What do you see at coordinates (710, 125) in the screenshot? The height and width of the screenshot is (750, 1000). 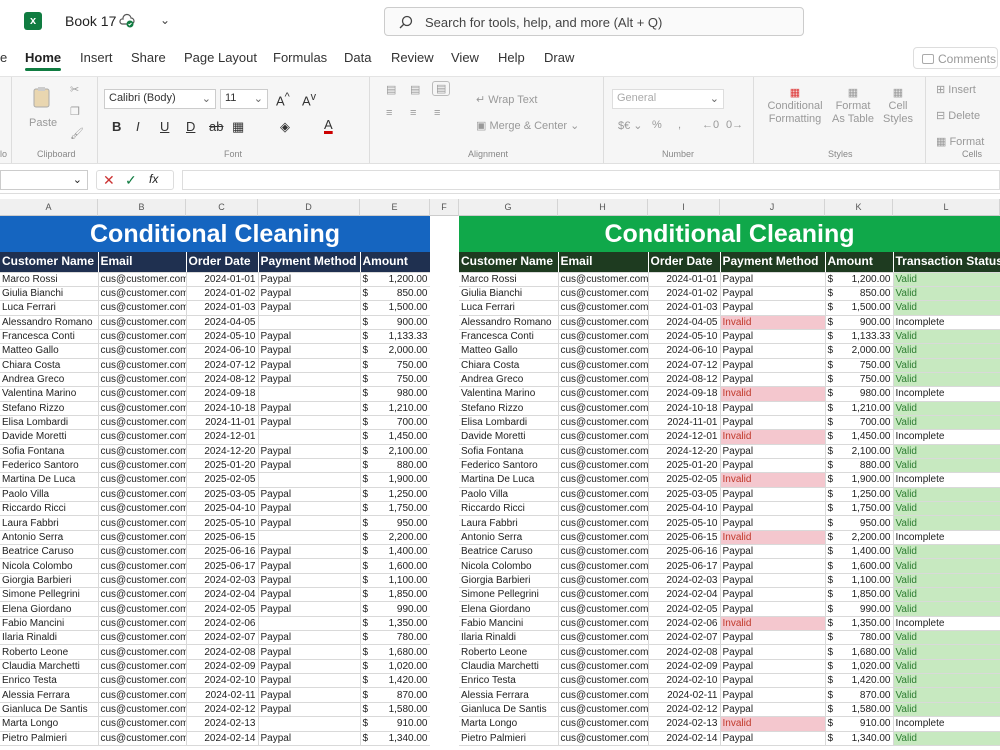 I see `increase-decimal-icon: ←0` at bounding box center [710, 125].